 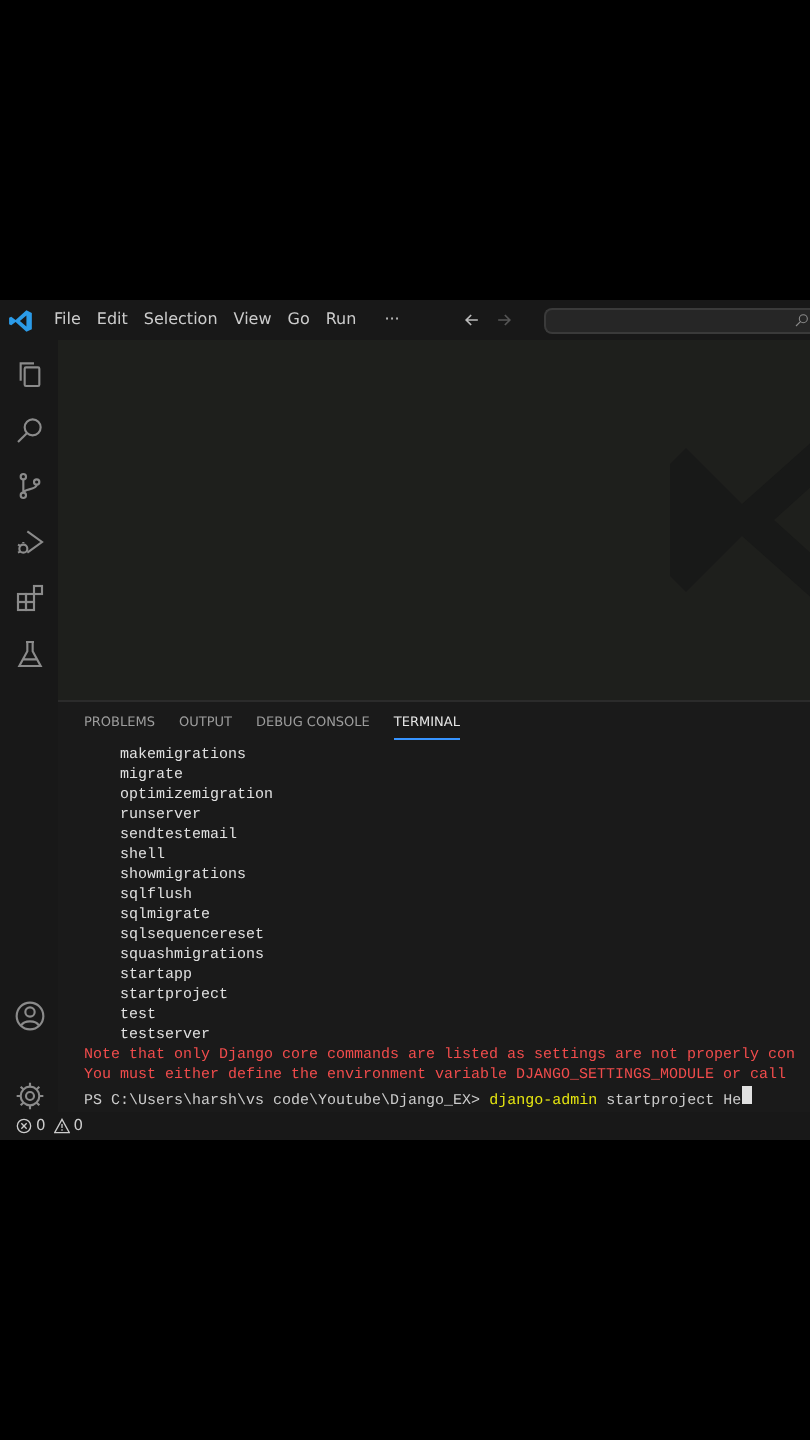 I want to click on settings-icon, so click(x=29, y=1096).